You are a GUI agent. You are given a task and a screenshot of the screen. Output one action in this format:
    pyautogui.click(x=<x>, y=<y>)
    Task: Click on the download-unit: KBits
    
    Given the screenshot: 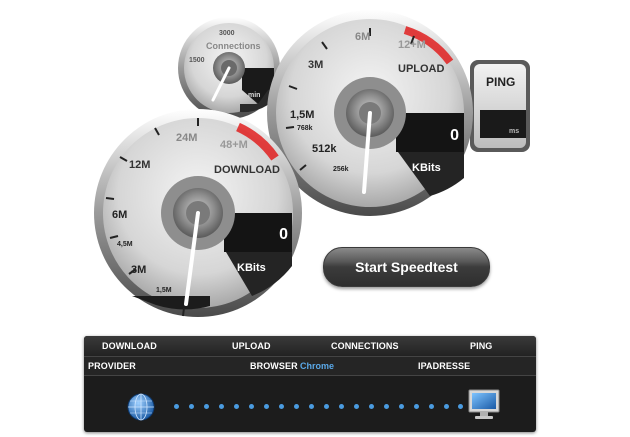 What is the action you would take?
    pyautogui.click(x=251, y=268)
    